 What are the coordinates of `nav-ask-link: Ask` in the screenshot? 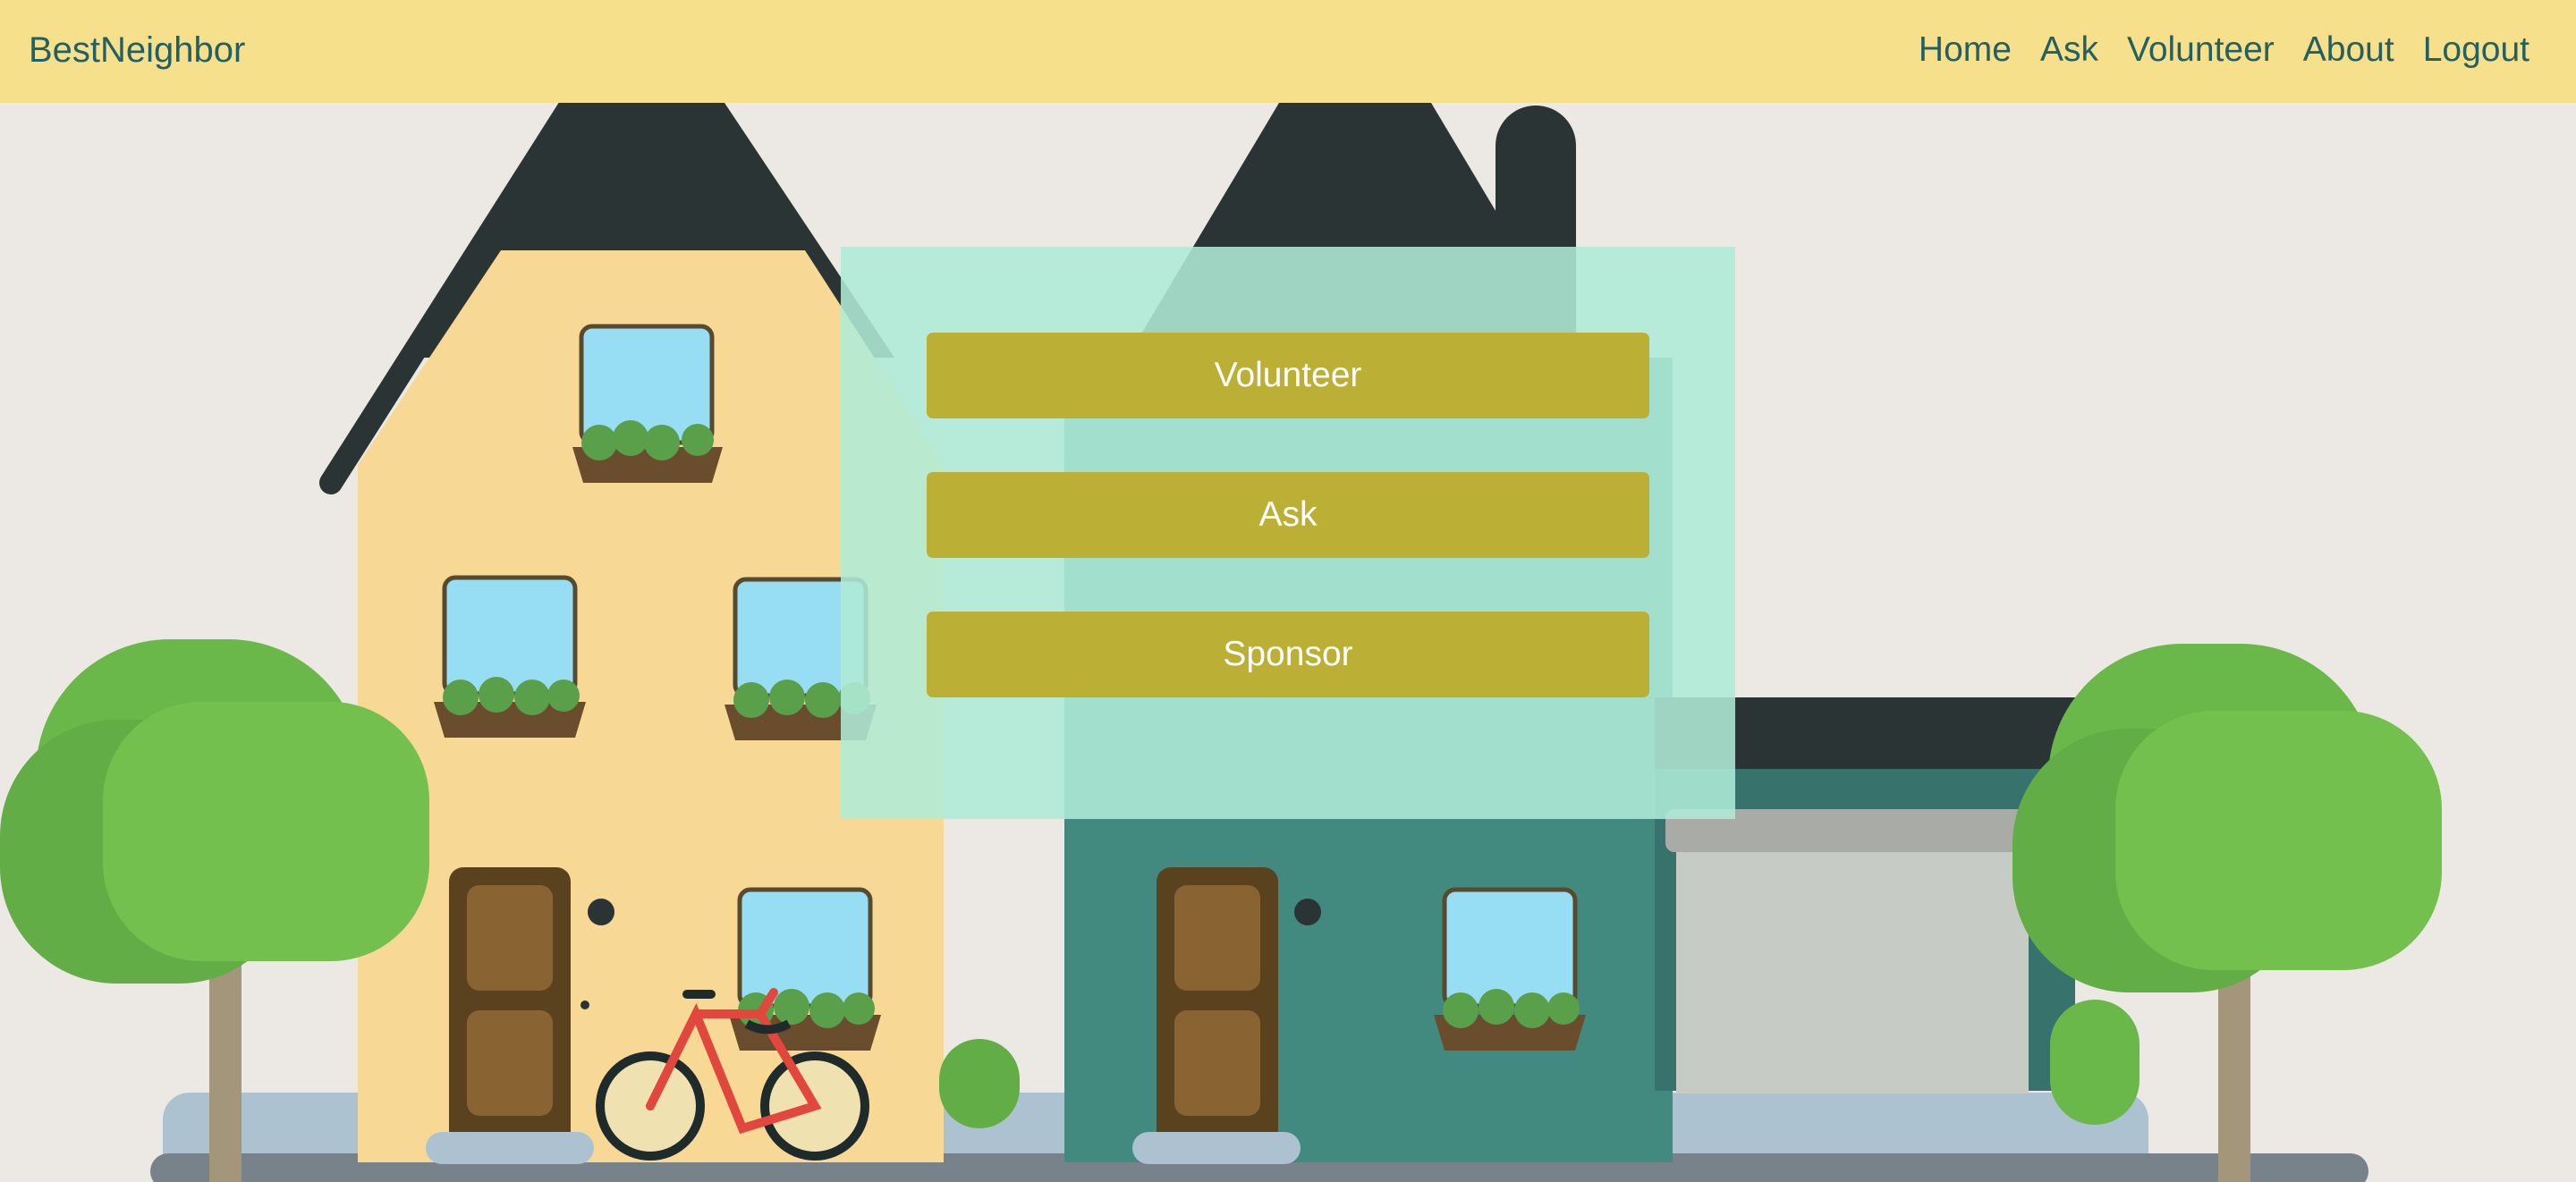 It's located at (2069, 50).